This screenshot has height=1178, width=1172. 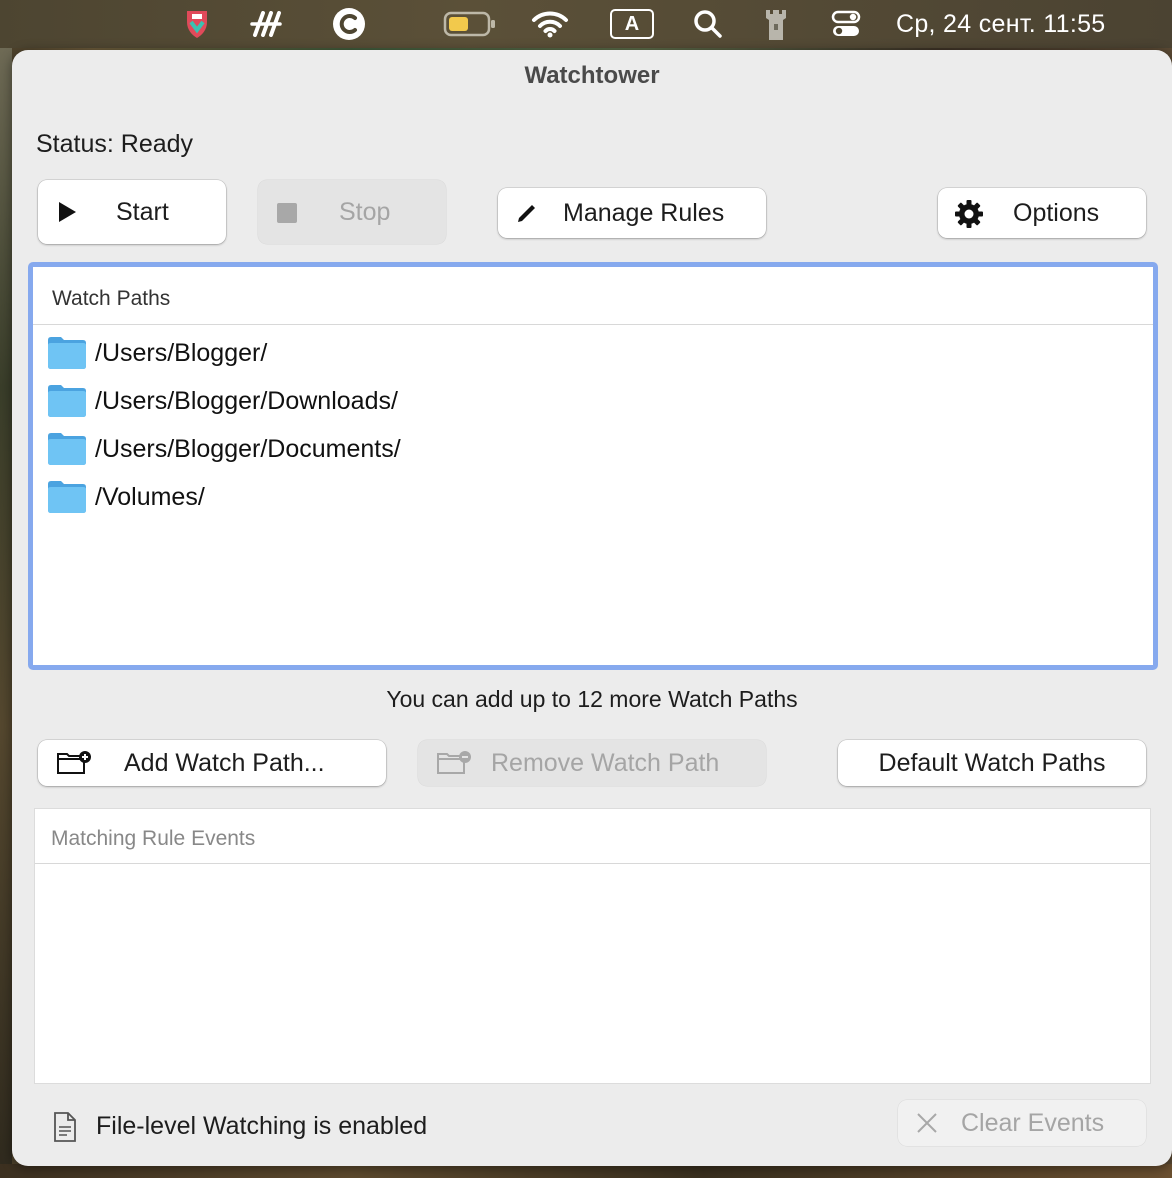 I want to click on gear-icon, so click(x=969, y=214).